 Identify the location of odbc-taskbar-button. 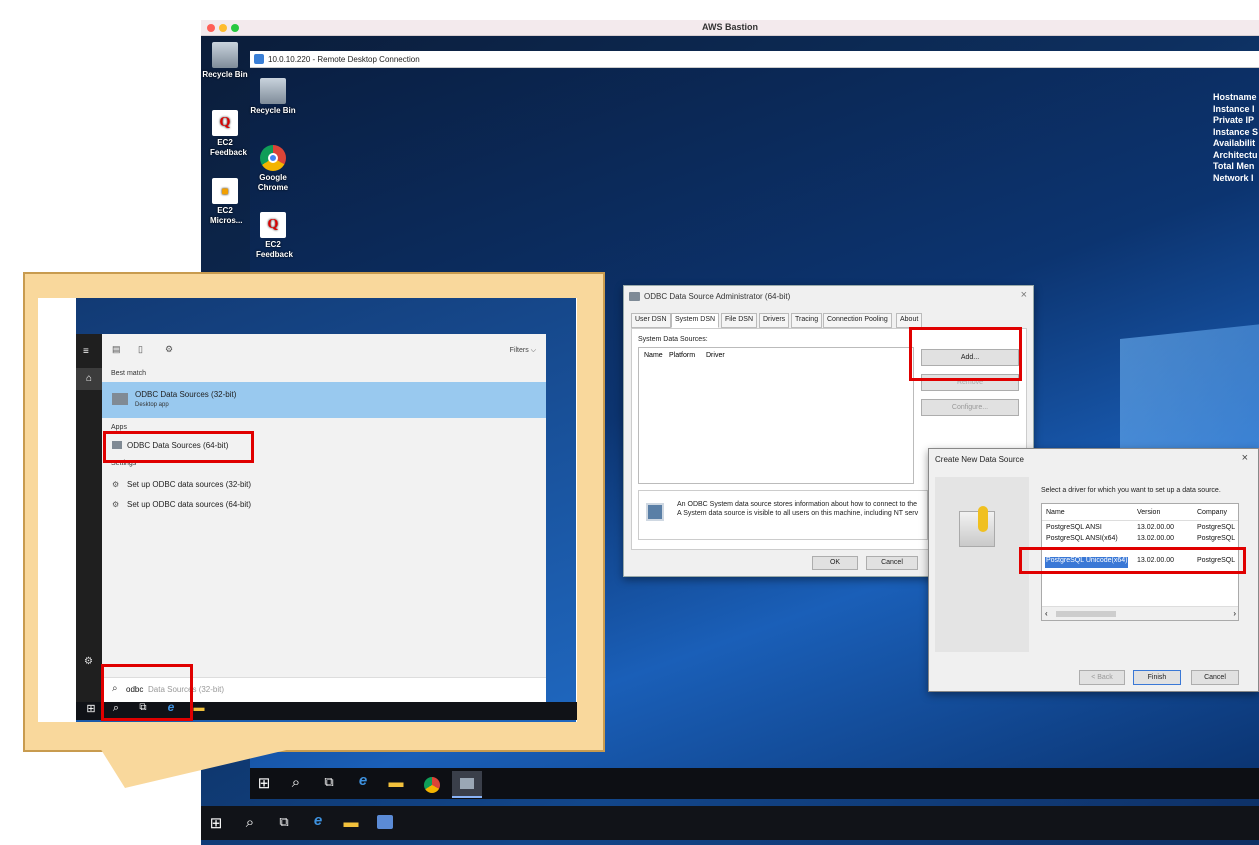
(467, 784).